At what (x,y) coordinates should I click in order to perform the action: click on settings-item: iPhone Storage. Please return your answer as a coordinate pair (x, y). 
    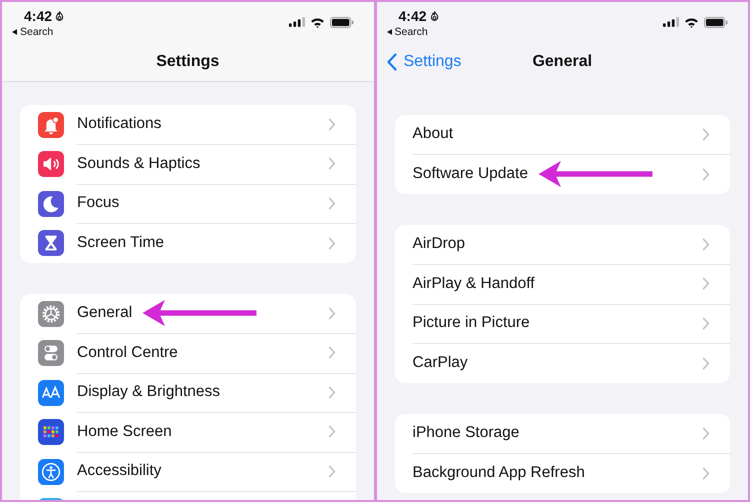
    Looking at the image, I should click on (466, 433).